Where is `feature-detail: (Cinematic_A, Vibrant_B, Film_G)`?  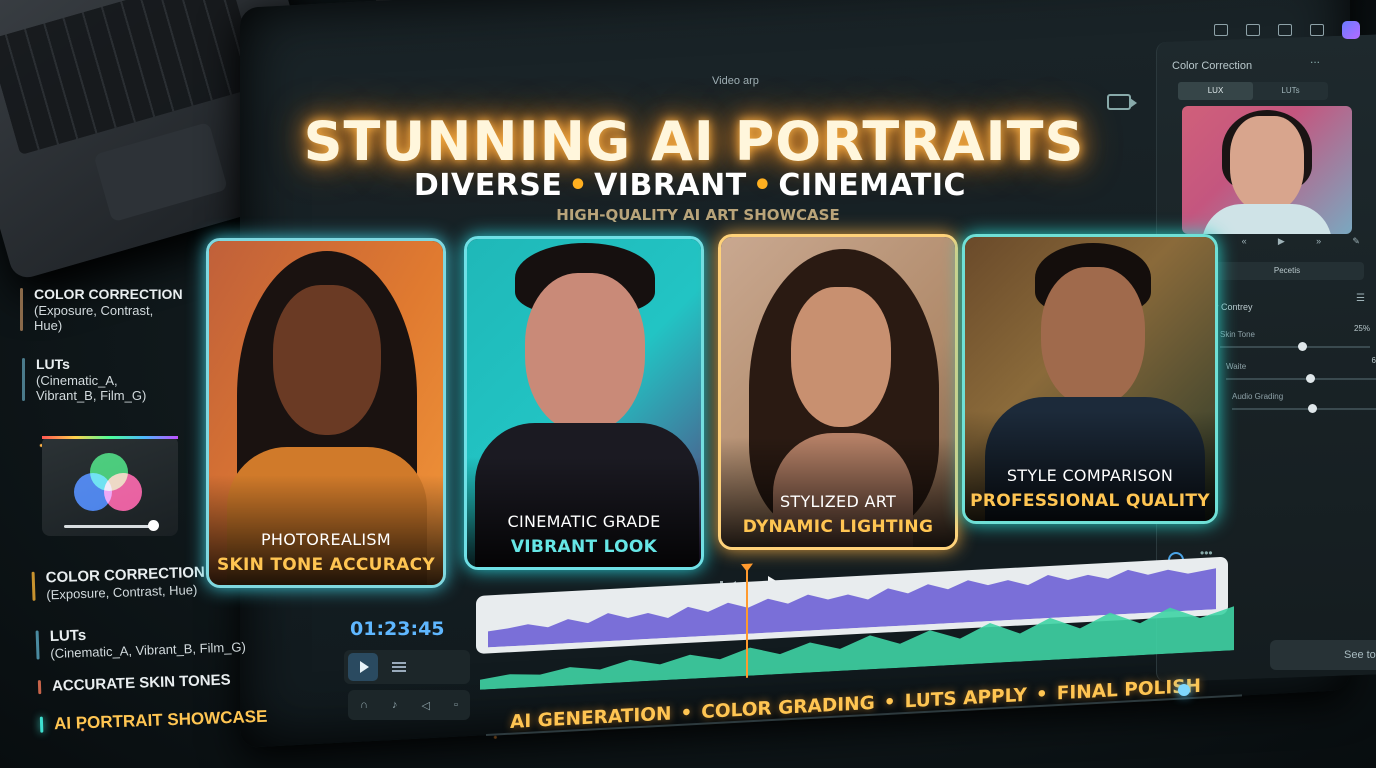 feature-detail: (Cinematic_A, Vibrant_B, Film_G) is located at coordinates (91, 387).